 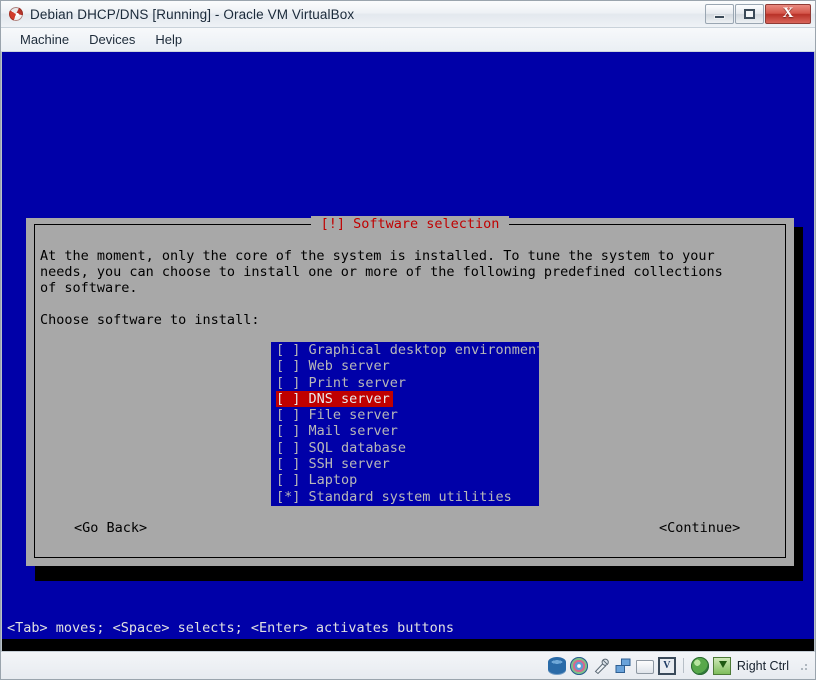 What do you see at coordinates (150, 320) in the screenshot?
I see `dialog-prompt-text: Choose software to install:` at bounding box center [150, 320].